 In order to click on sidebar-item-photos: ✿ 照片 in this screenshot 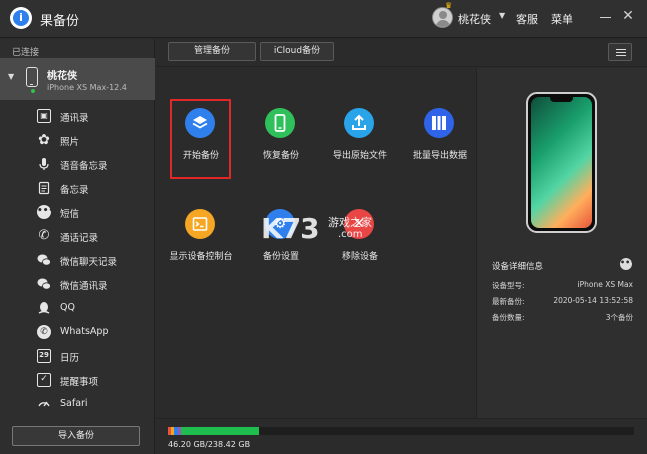, I will do `click(77, 141)`.